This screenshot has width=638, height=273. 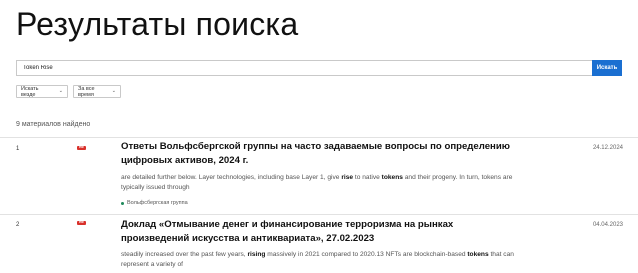 I want to click on period-filter-label: За все время, so click(x=86, y=91).